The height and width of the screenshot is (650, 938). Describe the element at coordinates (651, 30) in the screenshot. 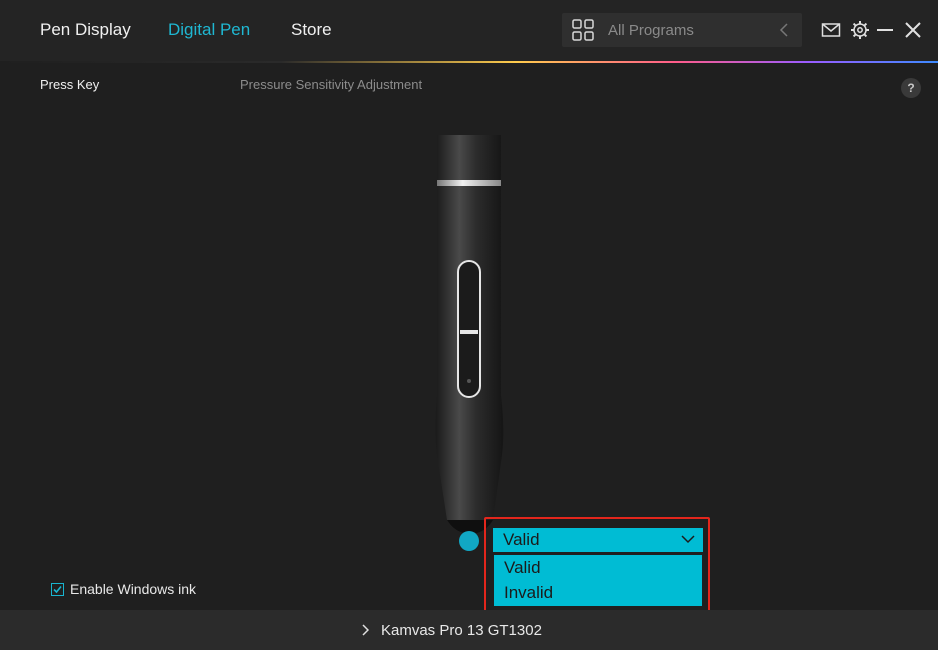

I see `program-label: All Programs` at that location.